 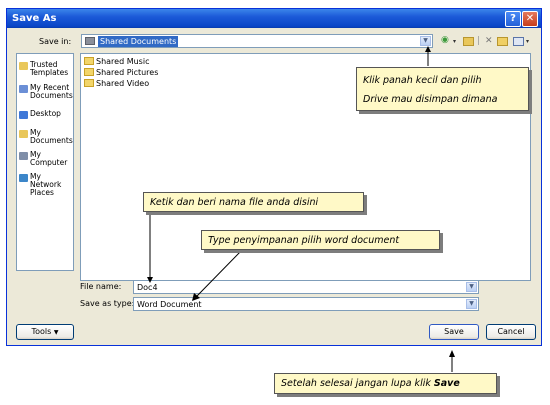 I want to click on save-annotation: Setelah selesai jangan lupa klik Save, so click(x=385, y=383).